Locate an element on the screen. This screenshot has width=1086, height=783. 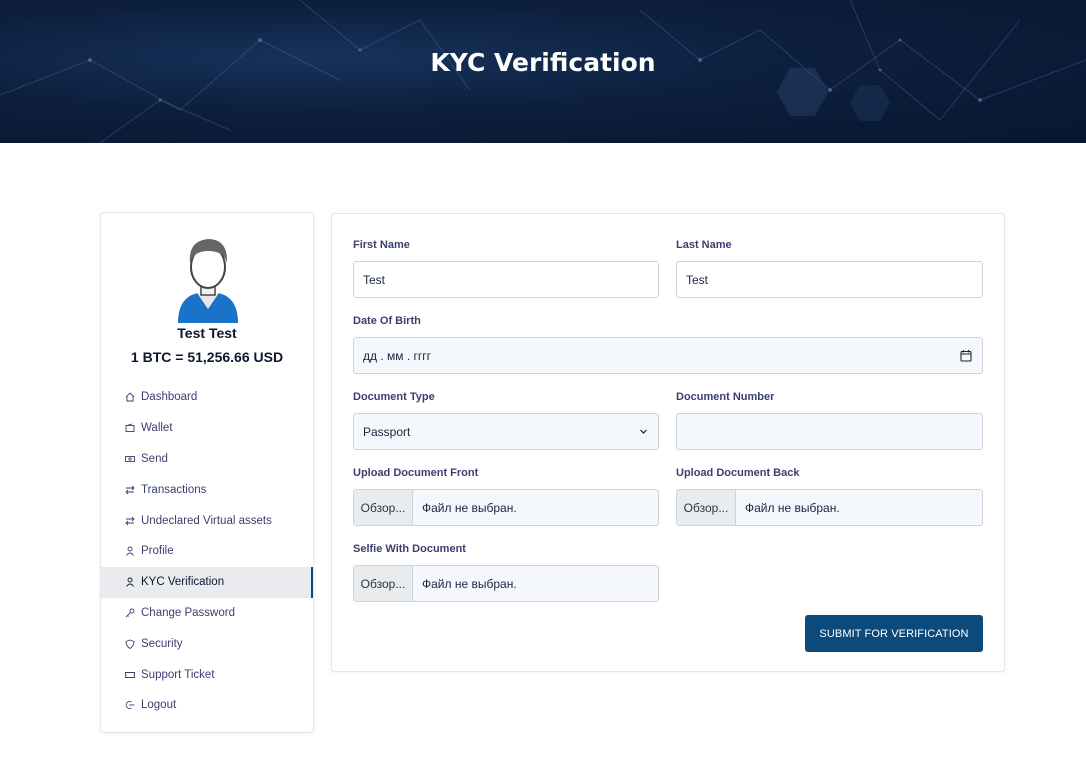
upload-front-label: Upload Document Front is located at coordinates (416, 473).